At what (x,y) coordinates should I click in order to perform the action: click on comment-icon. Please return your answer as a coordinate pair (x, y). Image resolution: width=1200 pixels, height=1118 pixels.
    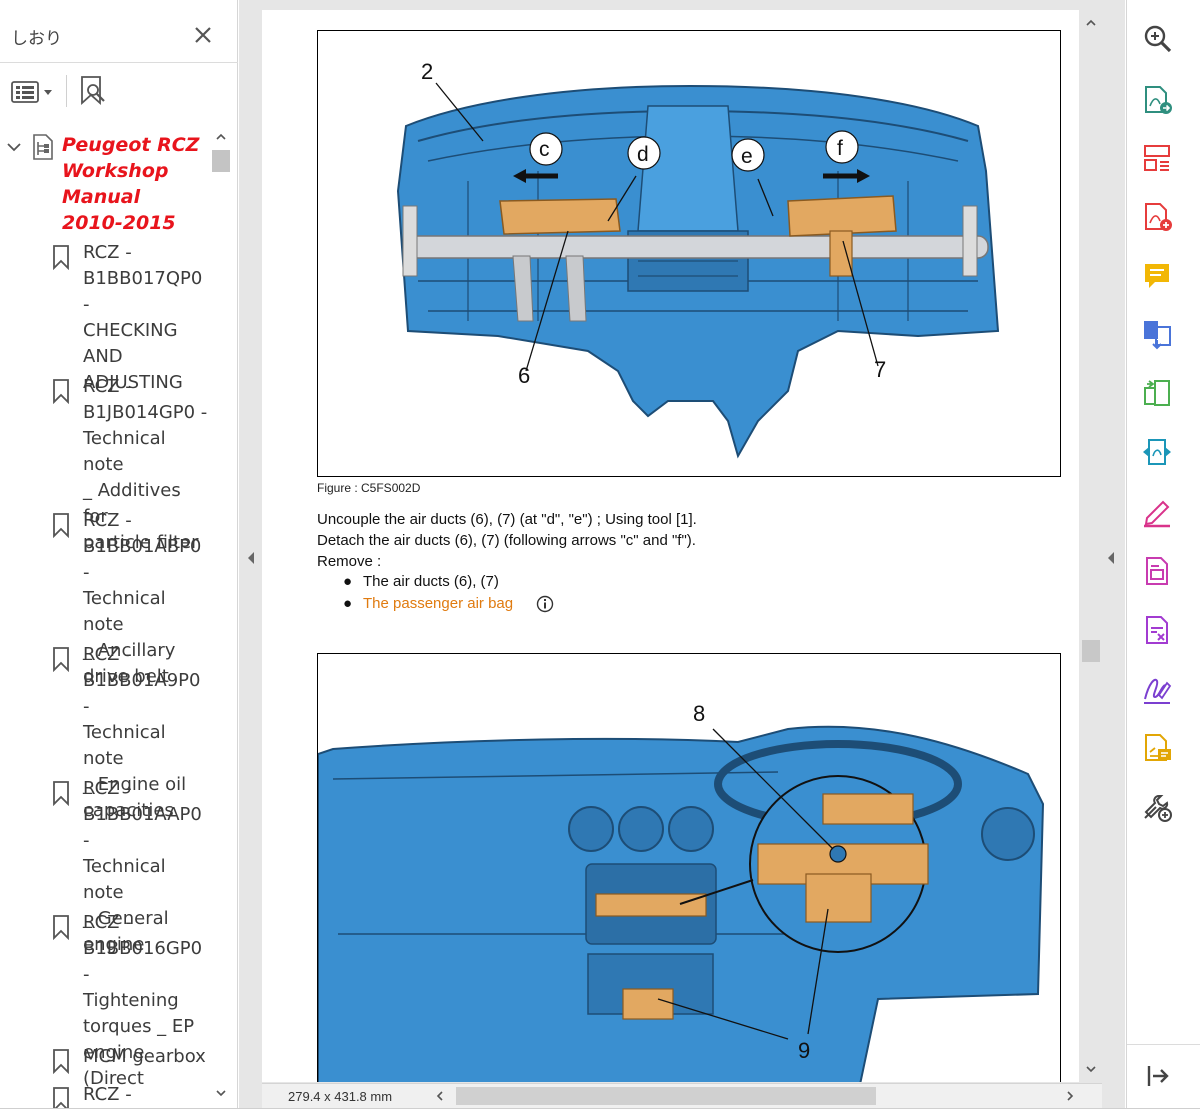
    Looking at the image, I should click on (1157, 276).